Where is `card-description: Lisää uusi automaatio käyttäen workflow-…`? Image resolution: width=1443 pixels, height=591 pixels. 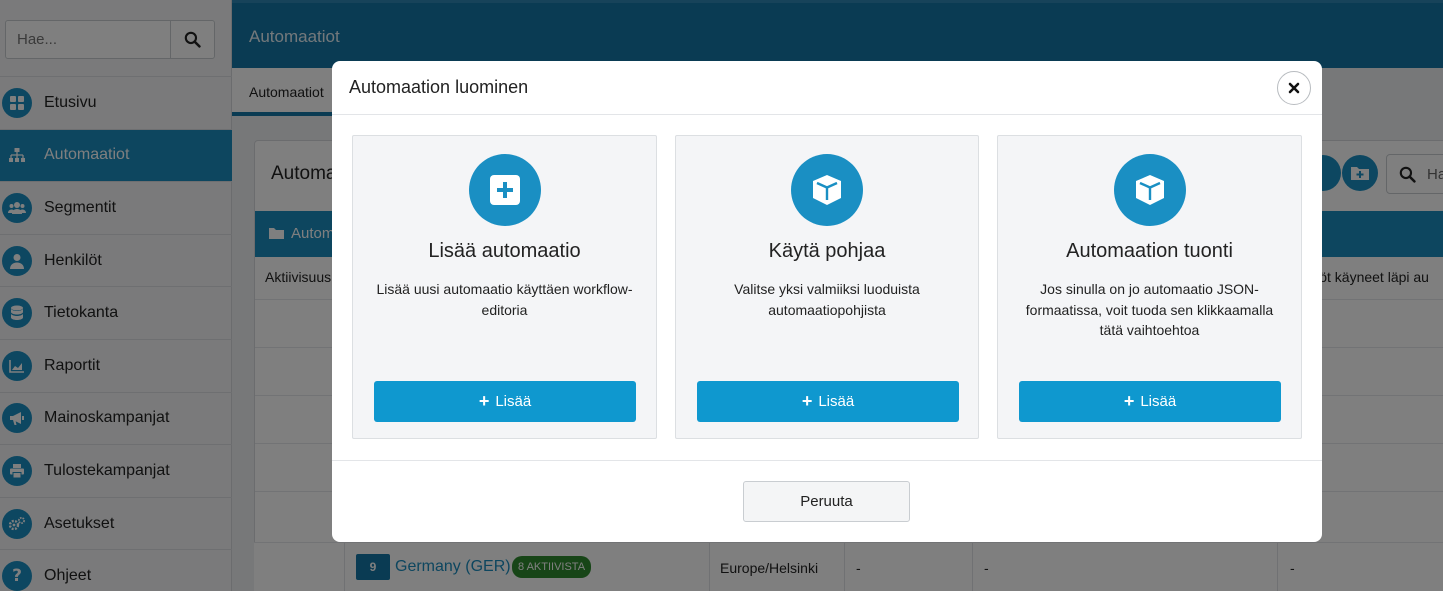 card-description: Lisää uusi automaatio käyttäen workflow-… is located at coordinates (504, 299).